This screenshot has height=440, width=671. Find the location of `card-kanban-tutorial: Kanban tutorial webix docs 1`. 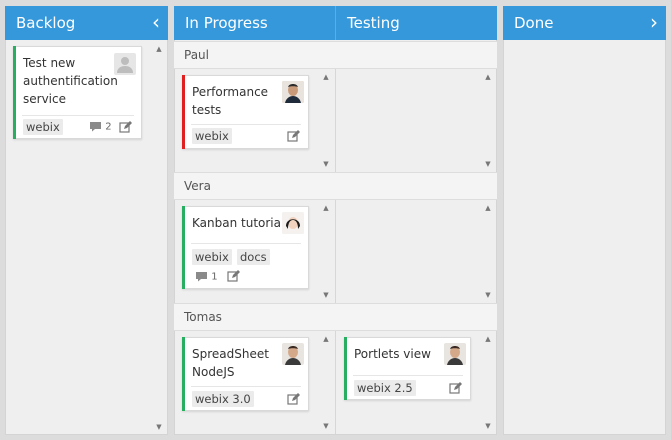

card-kanban-tutorial: Kanban tutorial webix docs 1 is located at coordinates (245, 247).